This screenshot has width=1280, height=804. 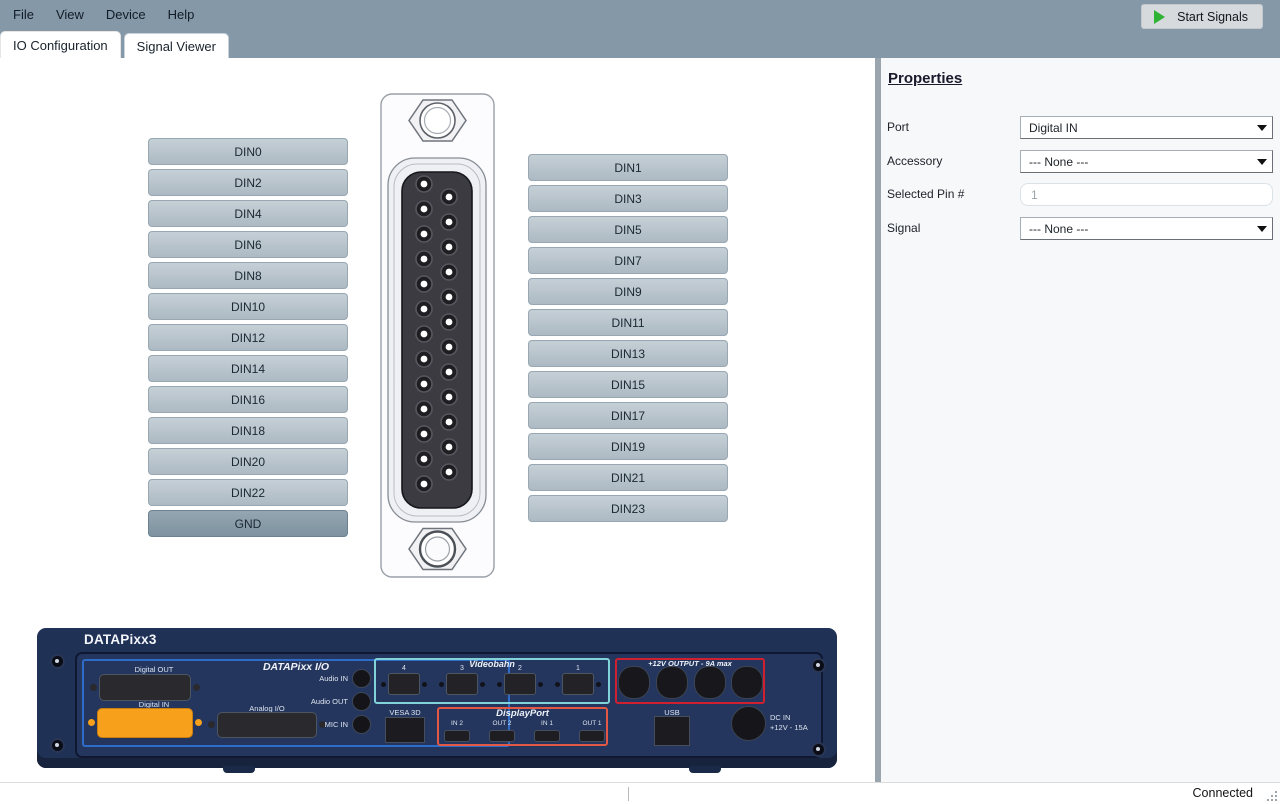 I want to click on db25-connector-graphic, so click(x=437, y=335).